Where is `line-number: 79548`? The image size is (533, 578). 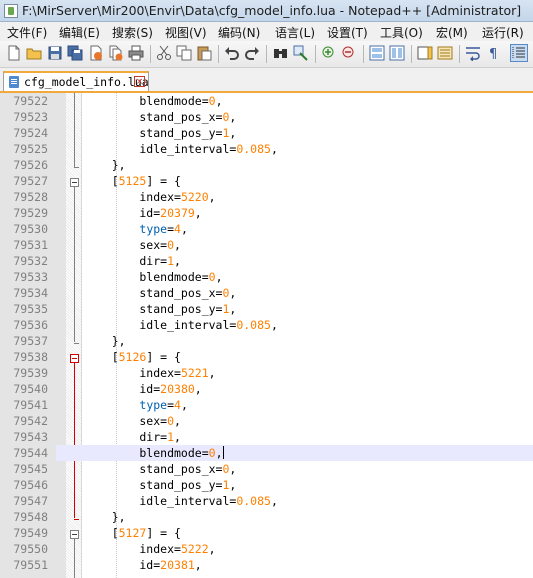
line-number: 79548 is located at coordinates (30, 517).